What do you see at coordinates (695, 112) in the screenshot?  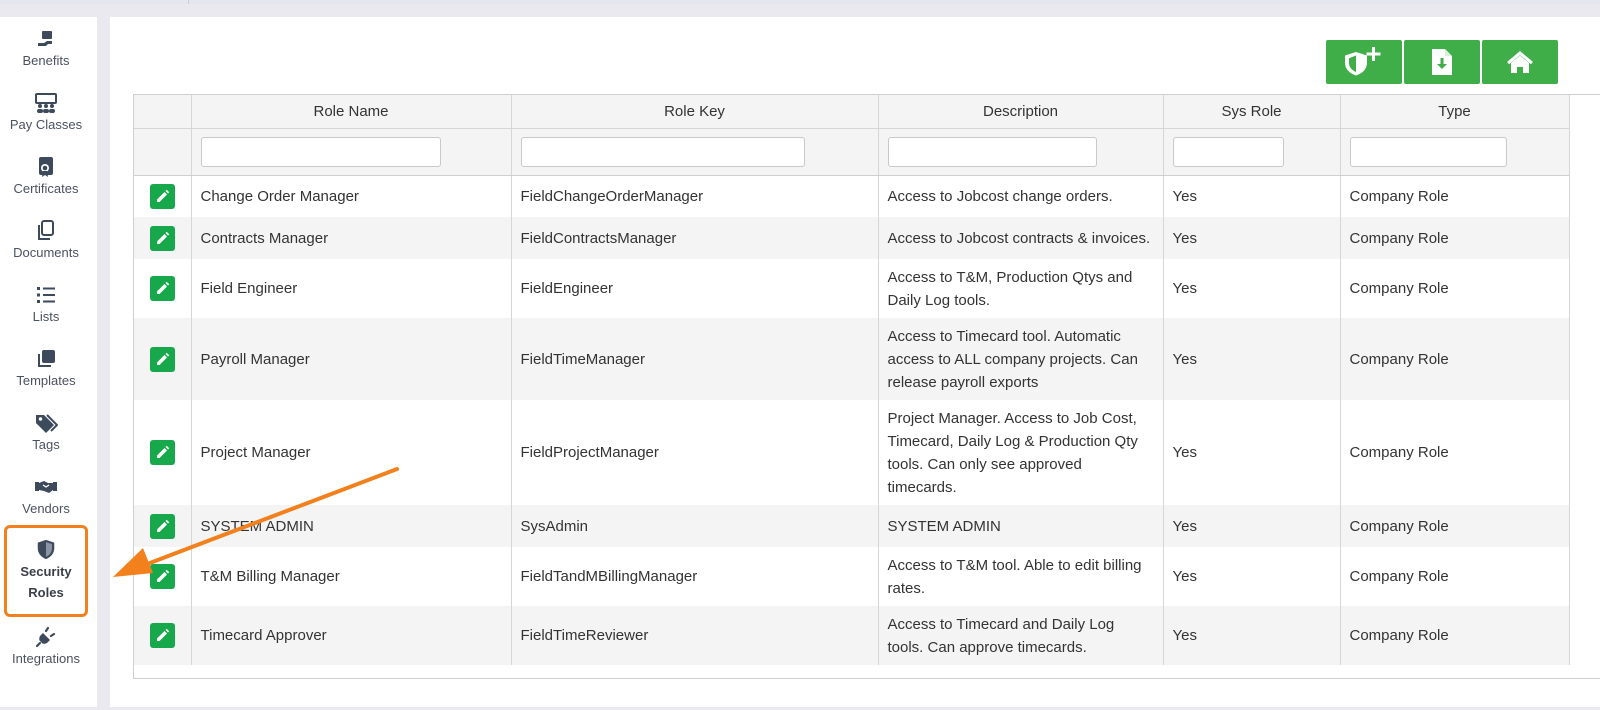 I see `column-header-role-key: Role Key` at bounding box center [695, 112].